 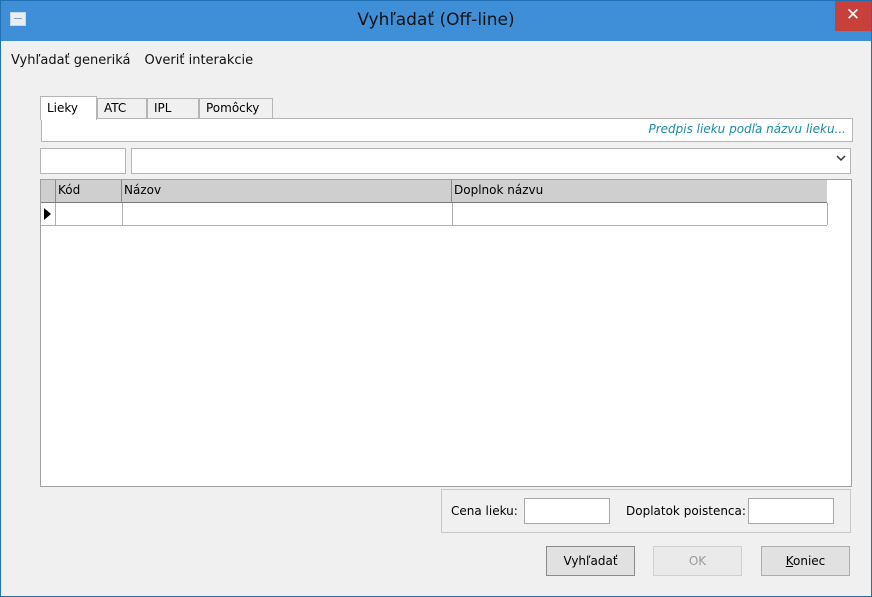 I want to click on column-header-nazov: Názov, so click(x=287, y=191).